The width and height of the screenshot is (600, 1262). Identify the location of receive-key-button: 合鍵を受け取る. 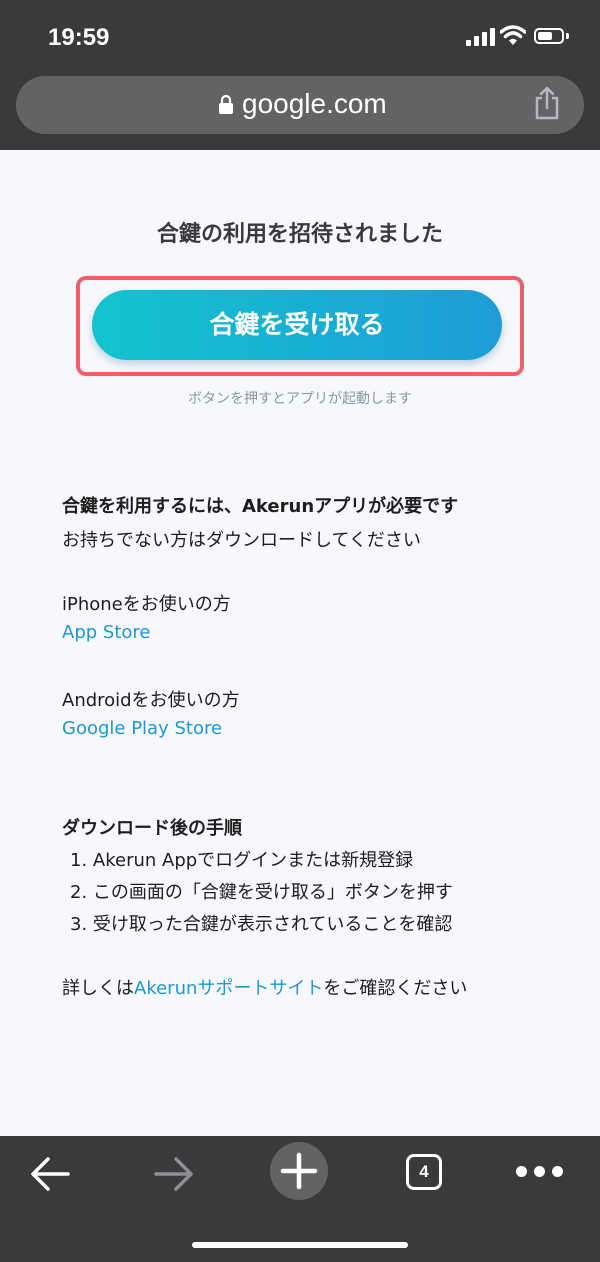
(297, 325).